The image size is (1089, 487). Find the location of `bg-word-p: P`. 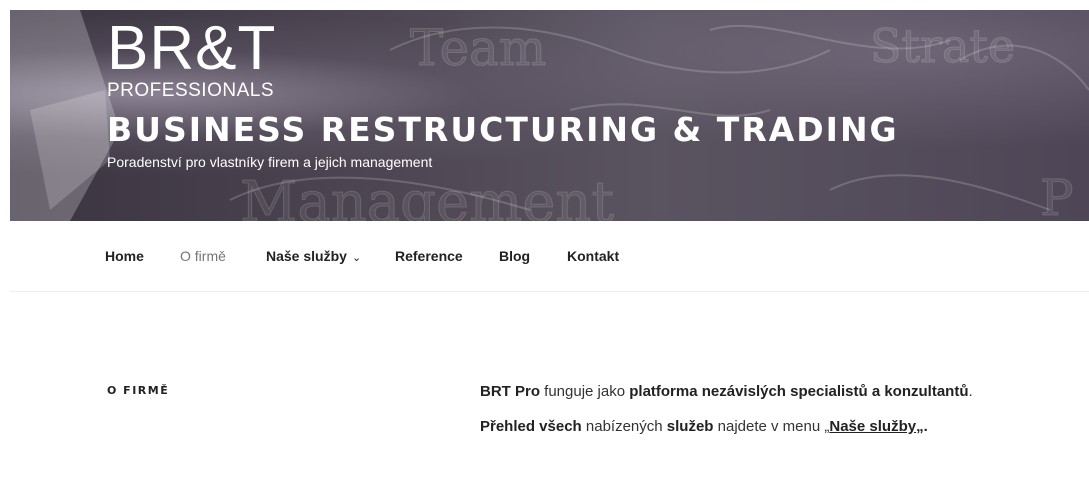

bg-word-p: P is located at coordinates (1057, 195).